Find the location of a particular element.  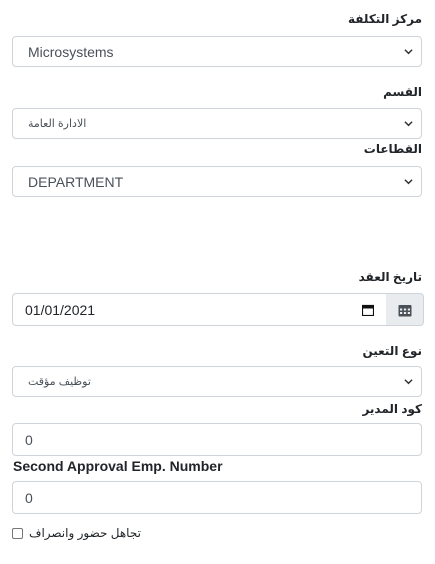

calendar-picker-icon is located at coordinates (368, 310).